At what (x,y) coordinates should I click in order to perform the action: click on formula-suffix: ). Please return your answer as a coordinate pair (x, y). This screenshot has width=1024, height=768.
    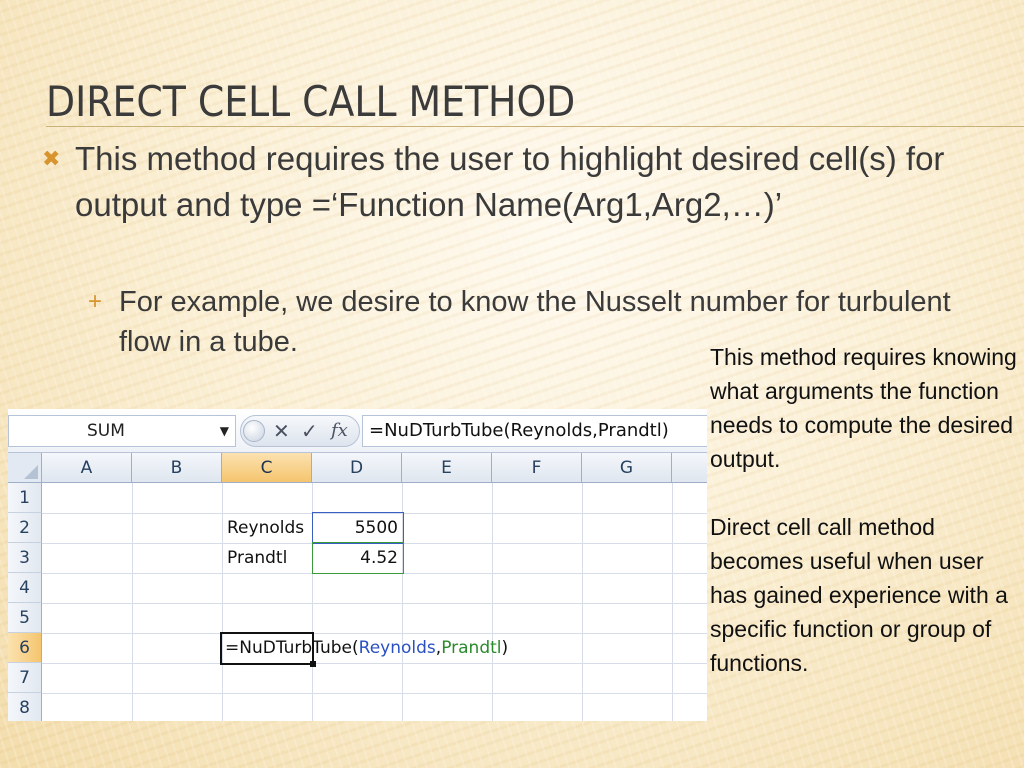
    Looking at the image, I should click on (505, 648).